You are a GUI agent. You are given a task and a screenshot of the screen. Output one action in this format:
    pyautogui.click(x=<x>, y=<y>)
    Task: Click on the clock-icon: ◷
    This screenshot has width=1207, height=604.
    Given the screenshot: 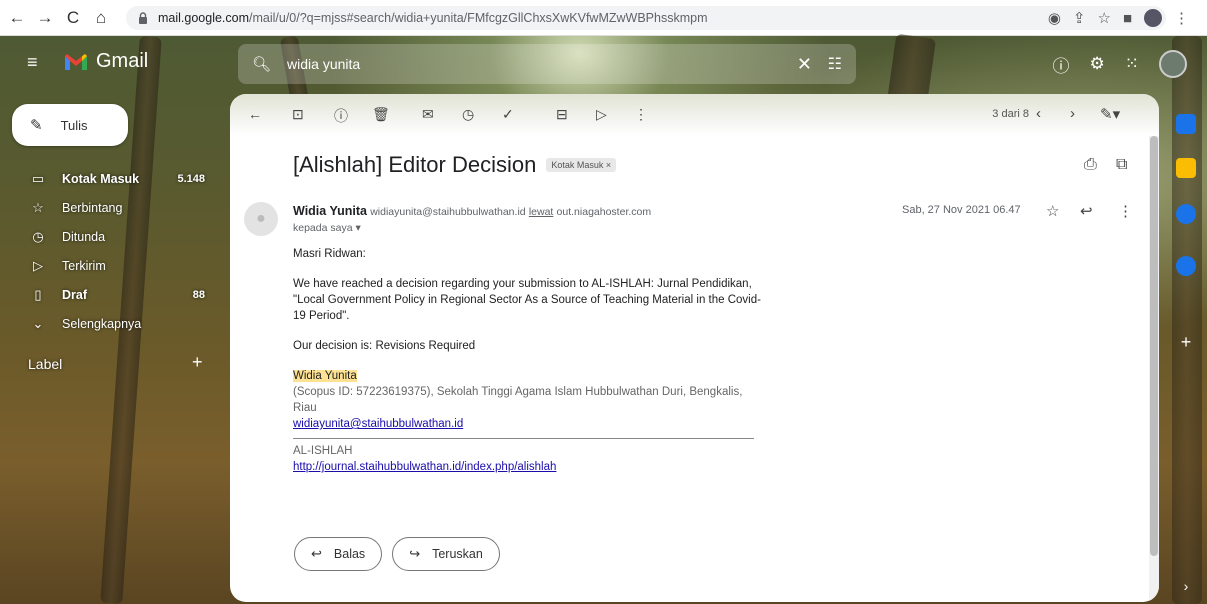 What is the action you would take?
    pyautogui.click(x=38, y=236)
    